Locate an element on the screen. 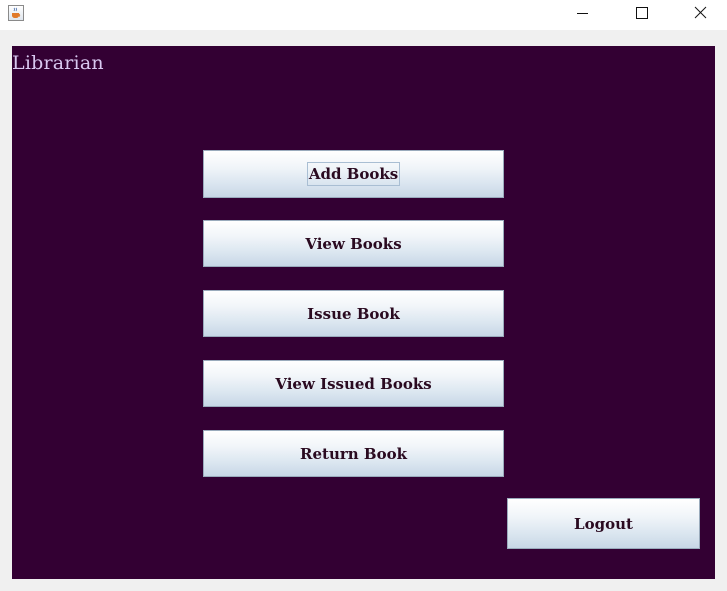 The height and width of the screenshot is (591, 727). view-books-label: View Books is located at coordinates (353, 243).